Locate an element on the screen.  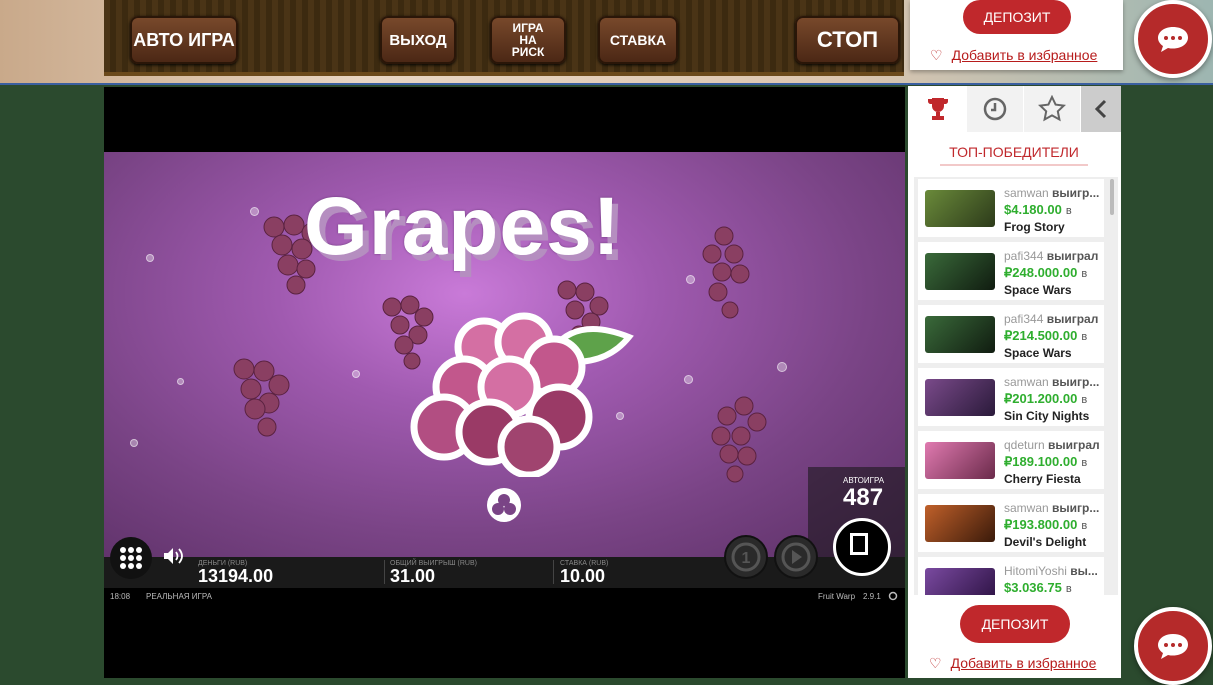
tab-favorites is located at coordinates (1052, 109).